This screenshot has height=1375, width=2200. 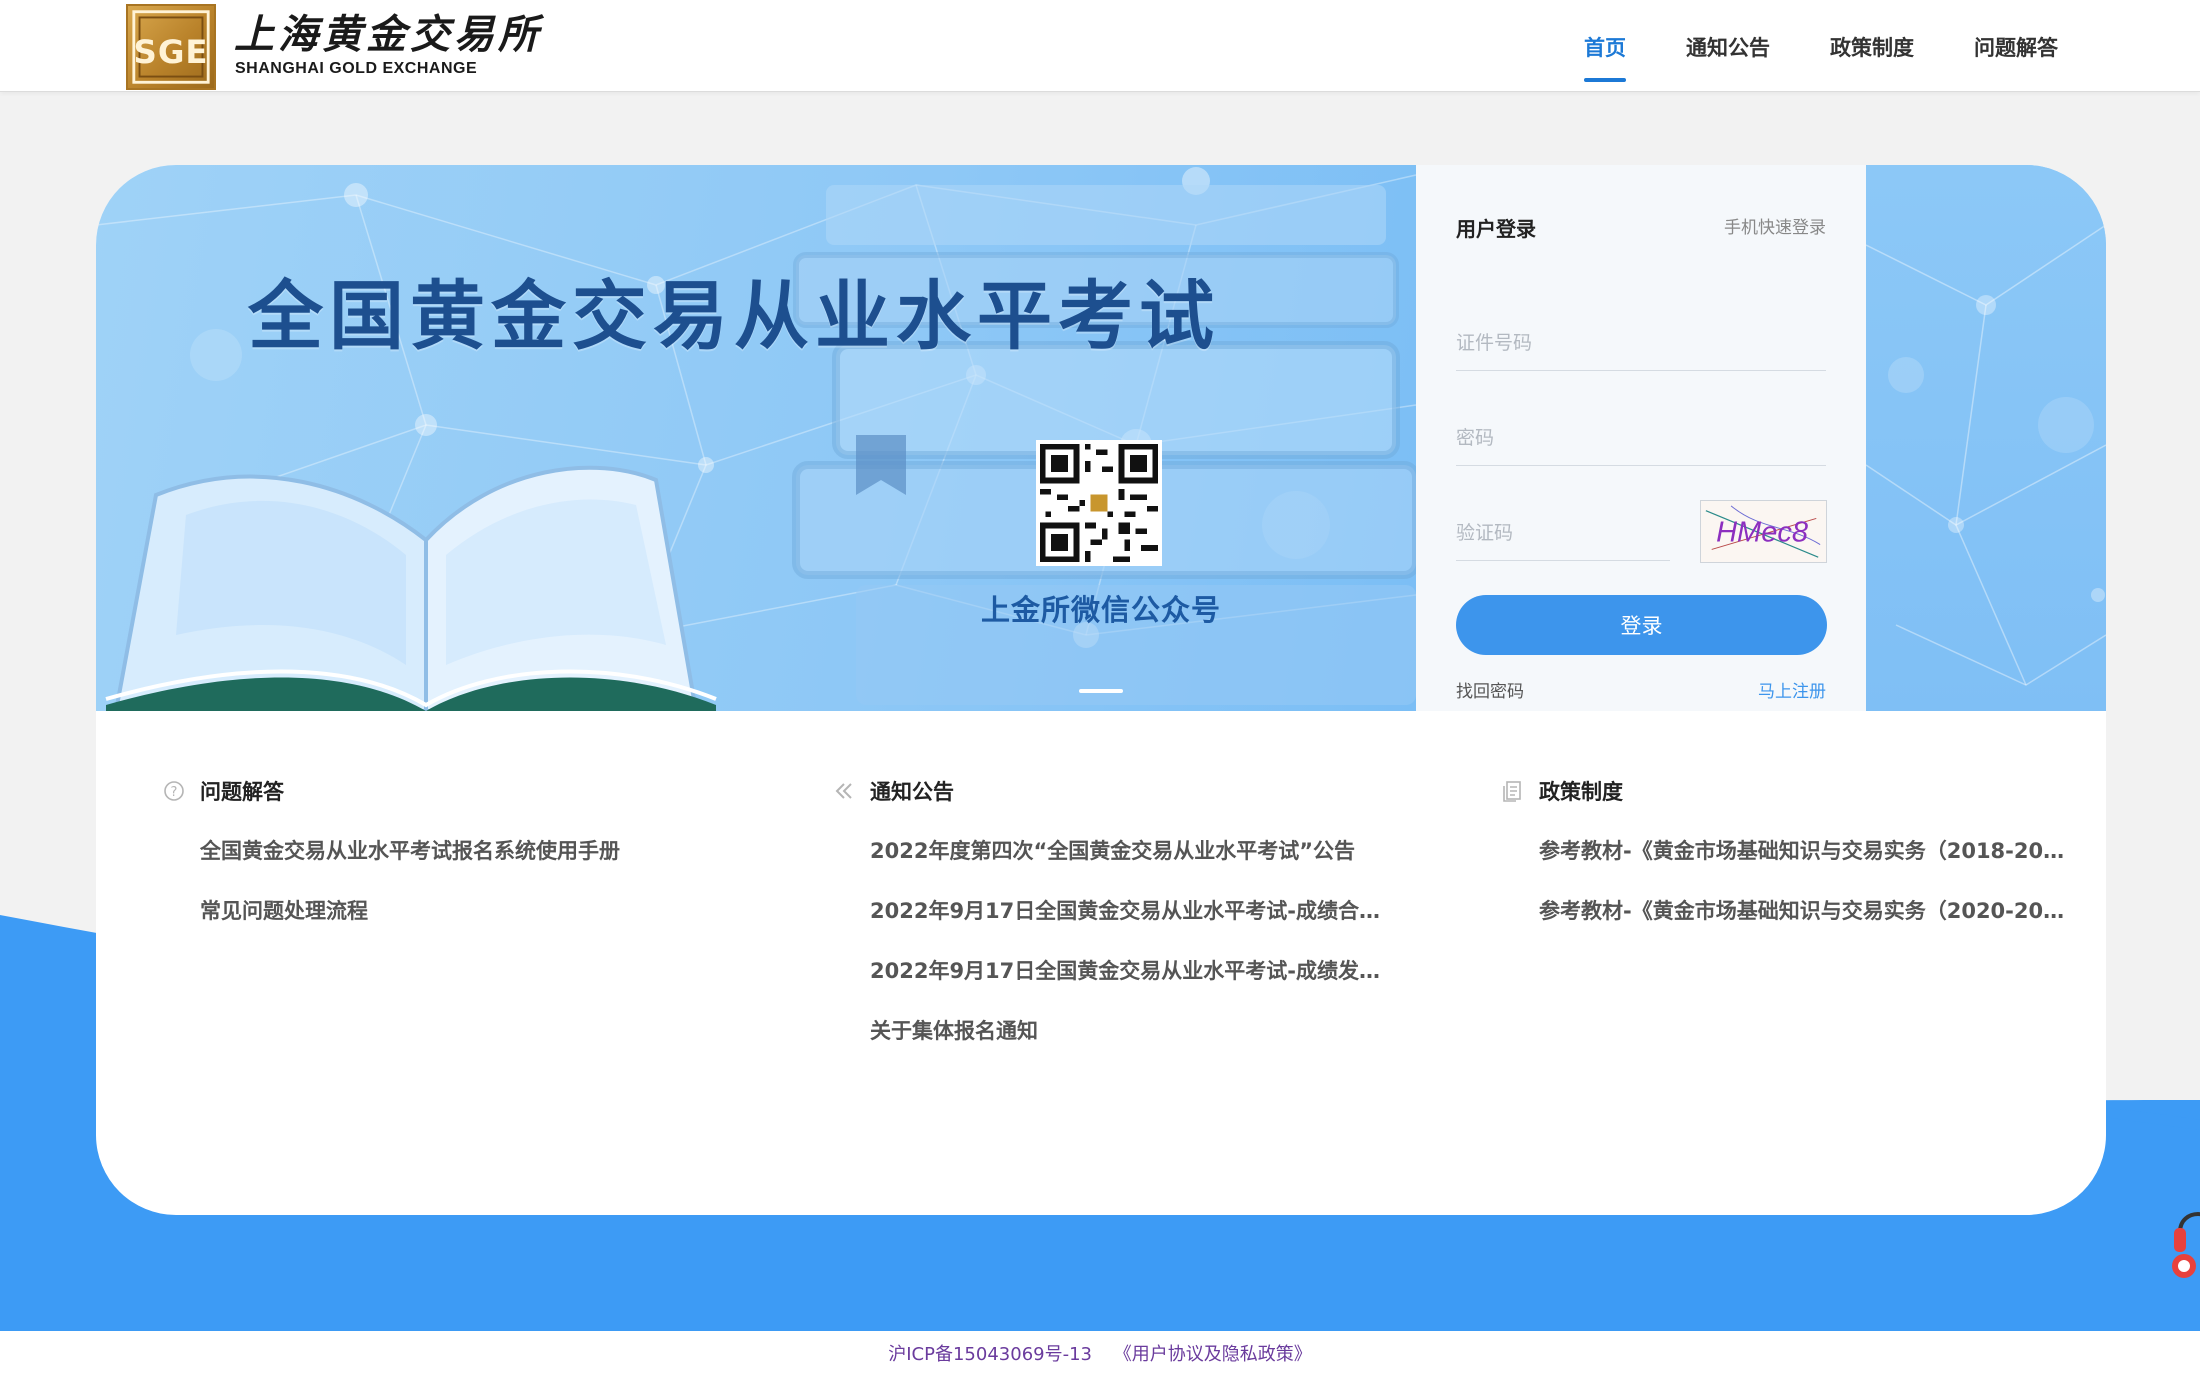 What do you see at coordinates (1100, 1353) in the screenshot?
I see `site-footer: 沪ICP备15043069号-13 《用户协议及隐私政策》` at bounding box center [1100, 1353].